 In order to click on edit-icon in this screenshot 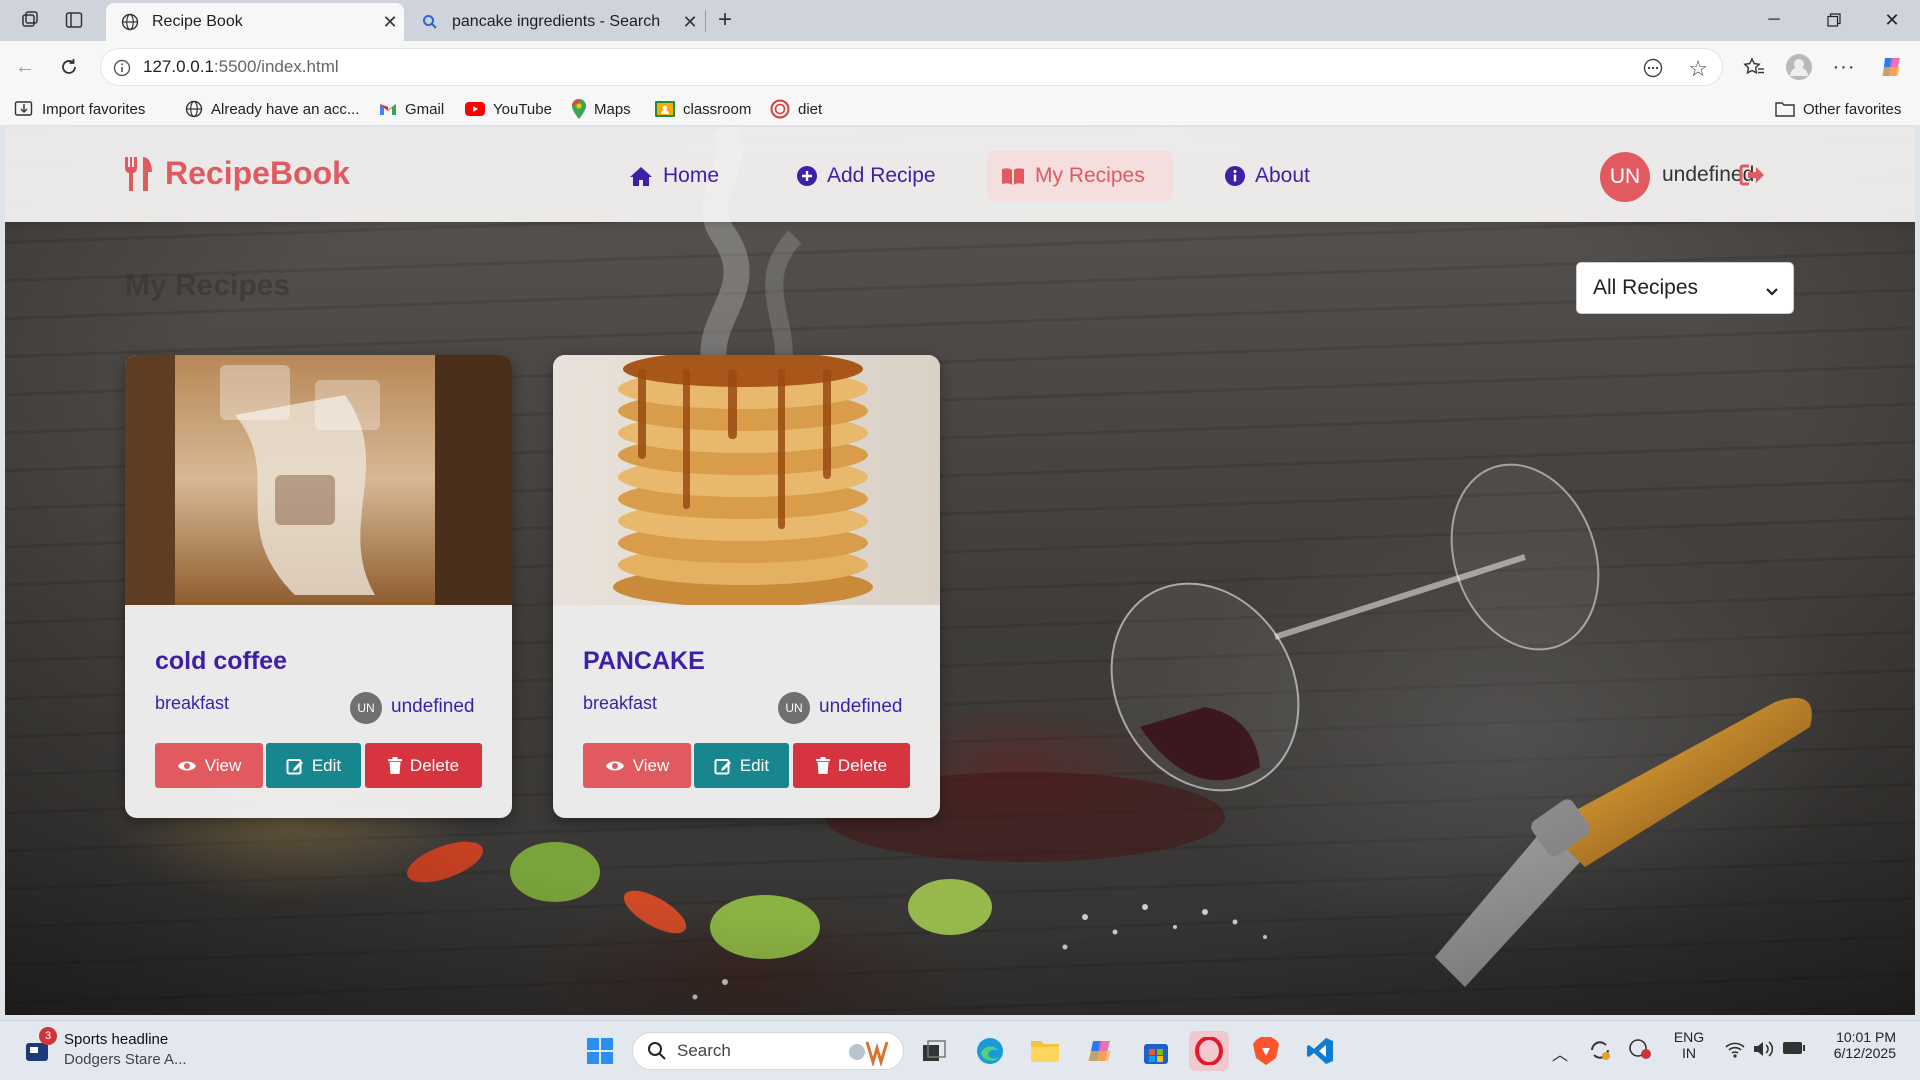, I will do `click(295, 766)`.